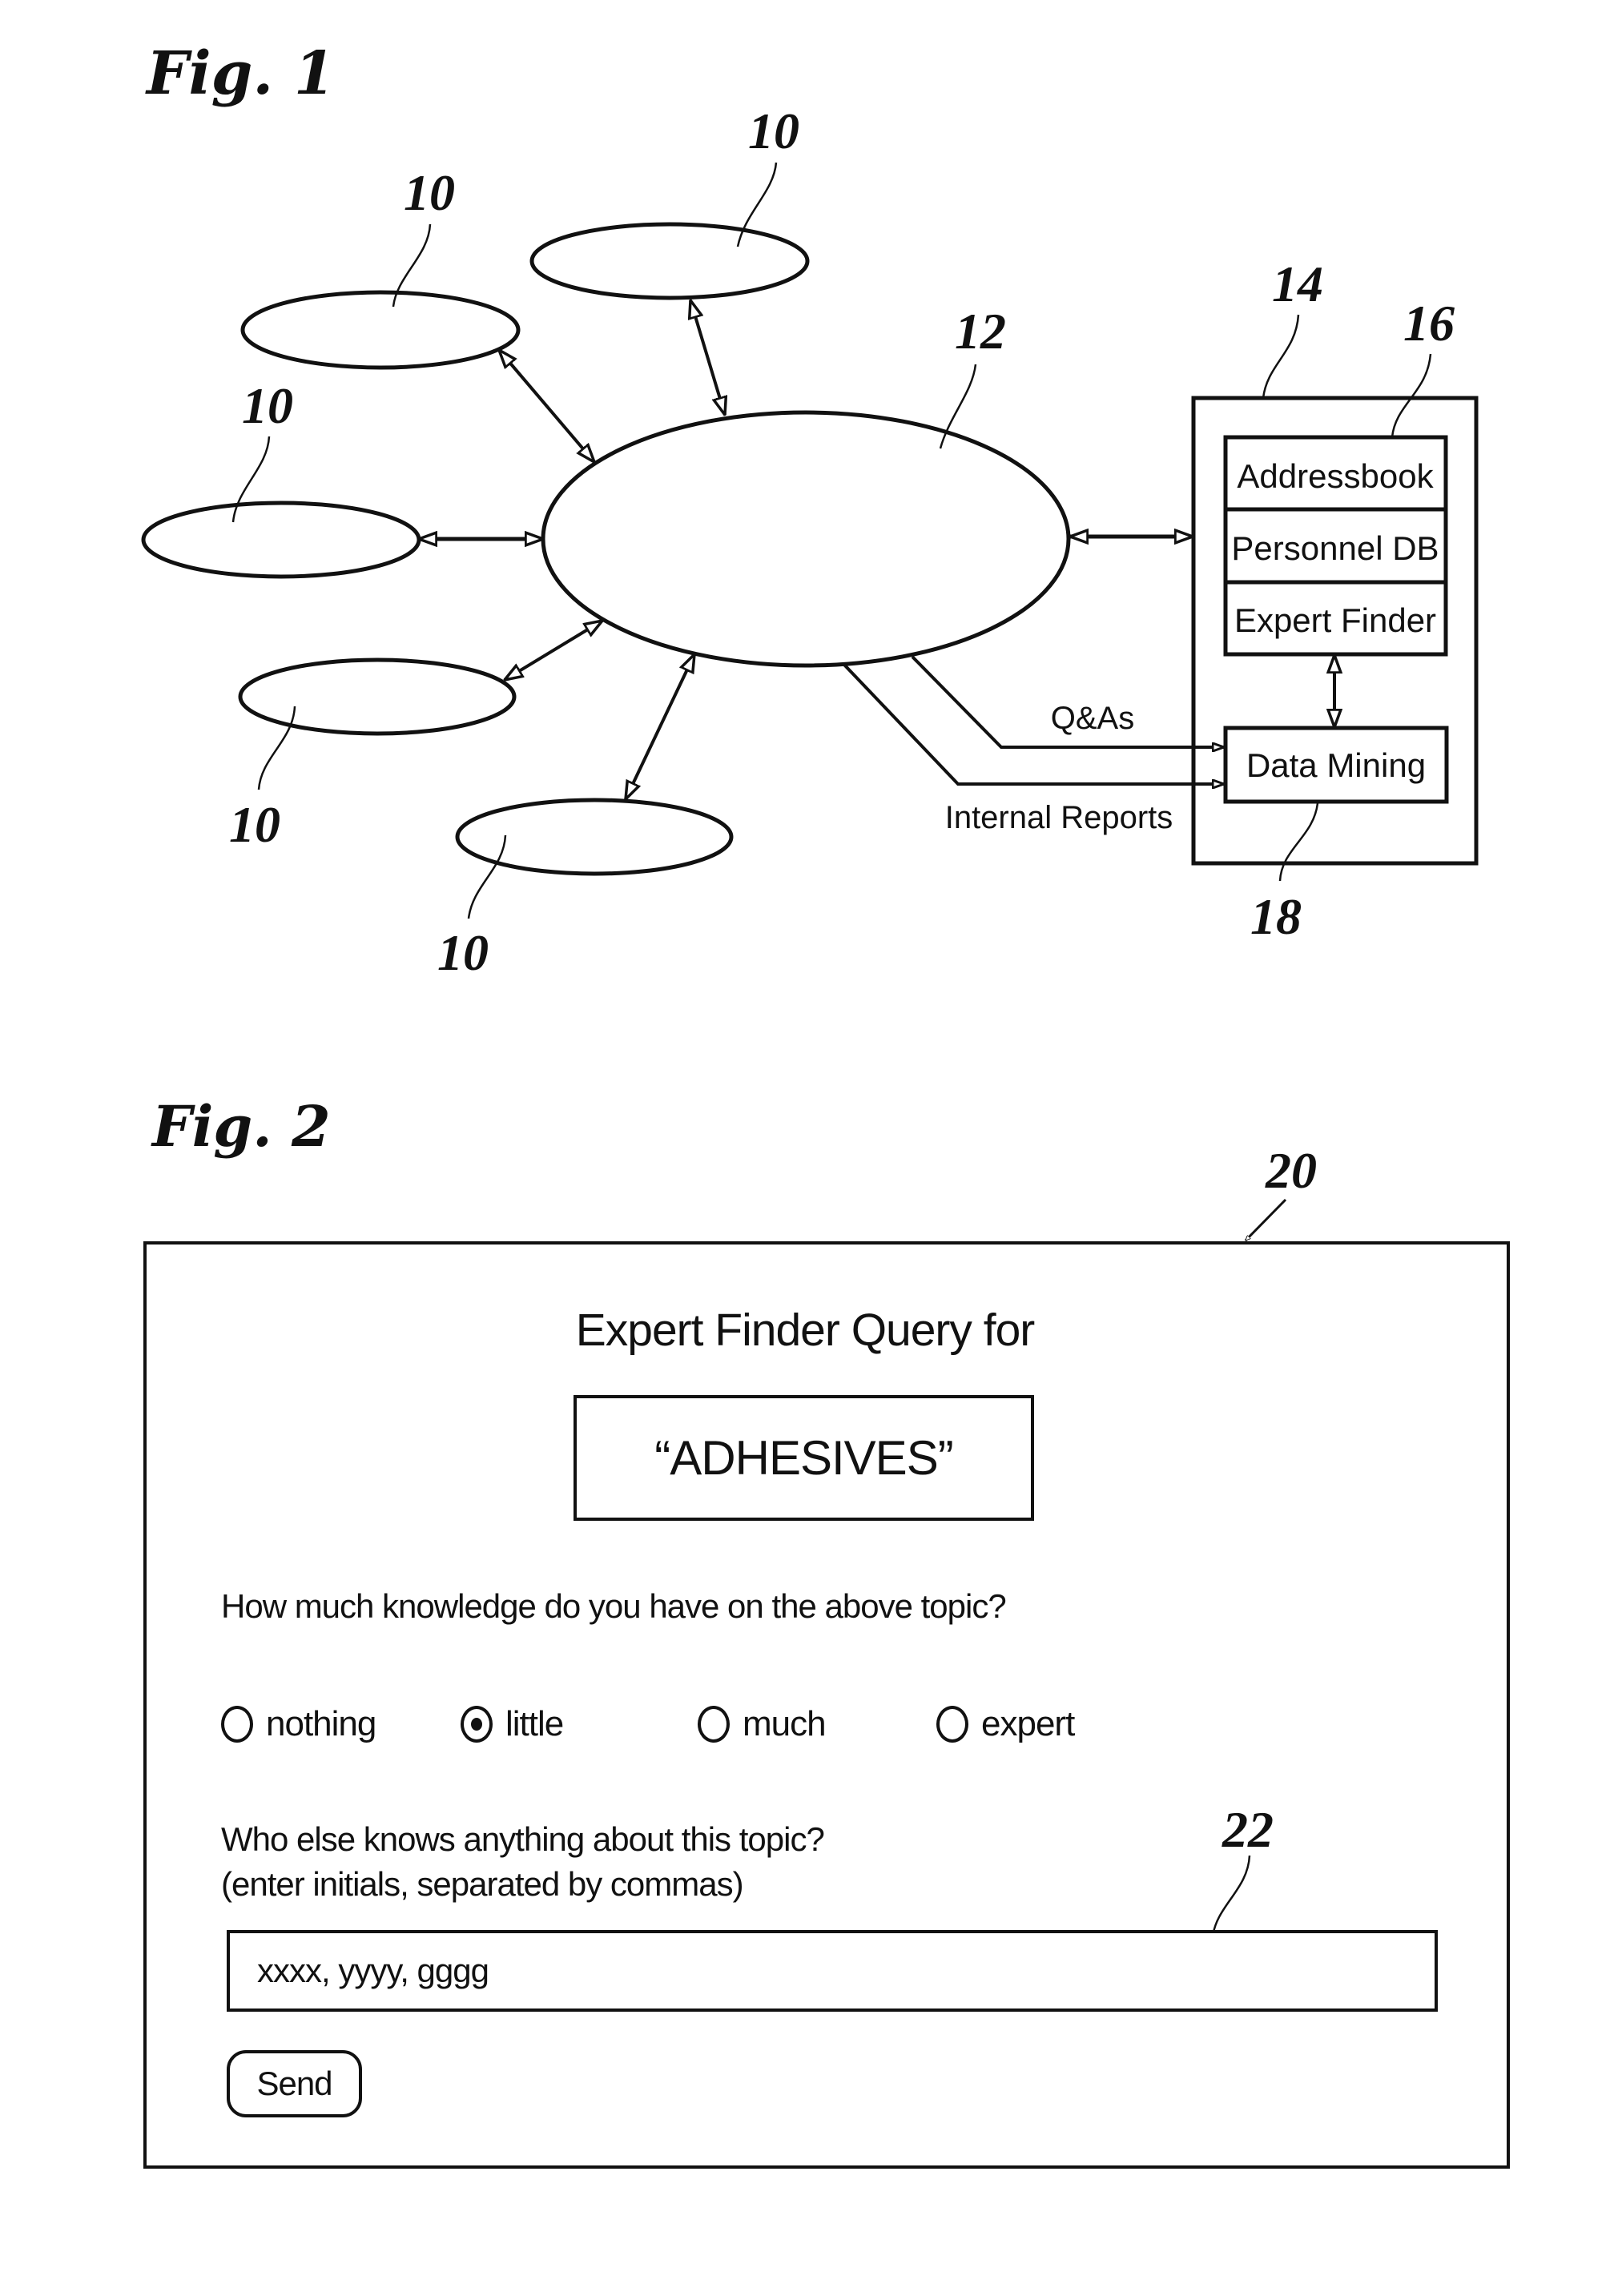  What do you see at coordinates (952, 1724) in the screenshot?
I see `radio-button-expert` at bounding box center [952, 1724].